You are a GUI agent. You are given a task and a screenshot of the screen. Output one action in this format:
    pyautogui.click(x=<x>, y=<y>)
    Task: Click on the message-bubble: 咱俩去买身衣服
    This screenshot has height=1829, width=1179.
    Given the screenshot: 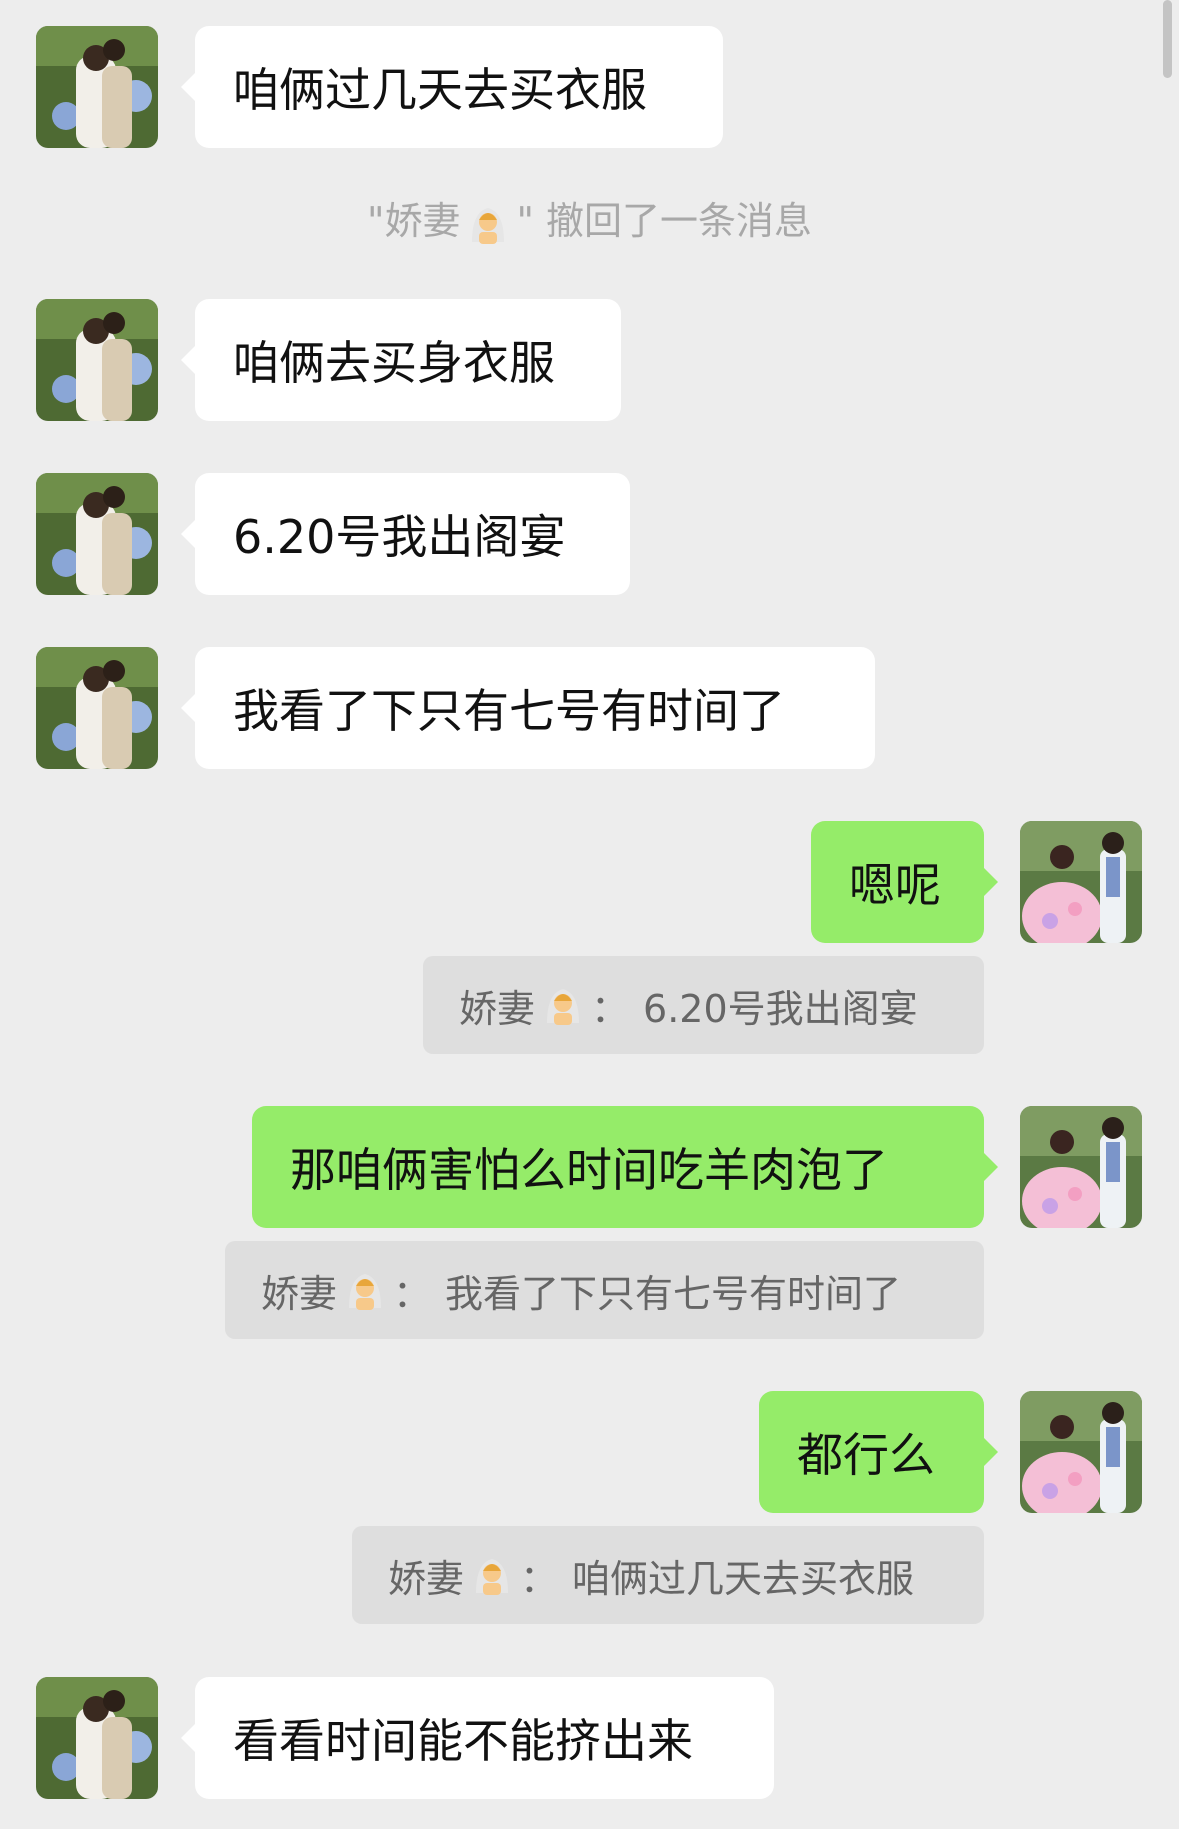 What is the action you would take?
    pyautogui.click(x=401, y=360)
    